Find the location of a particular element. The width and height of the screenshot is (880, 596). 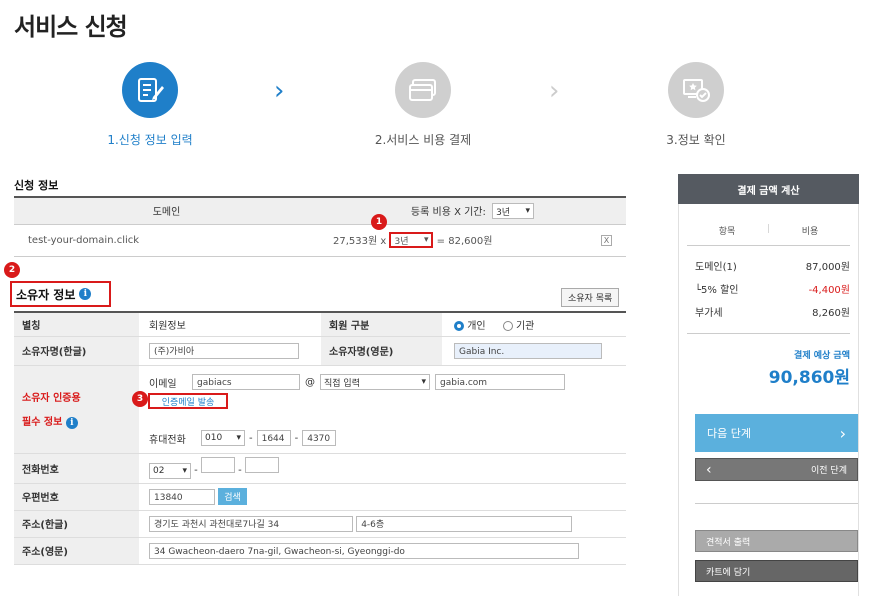

chevron-left-icon: ‹ is located at coordinates (709, 469).